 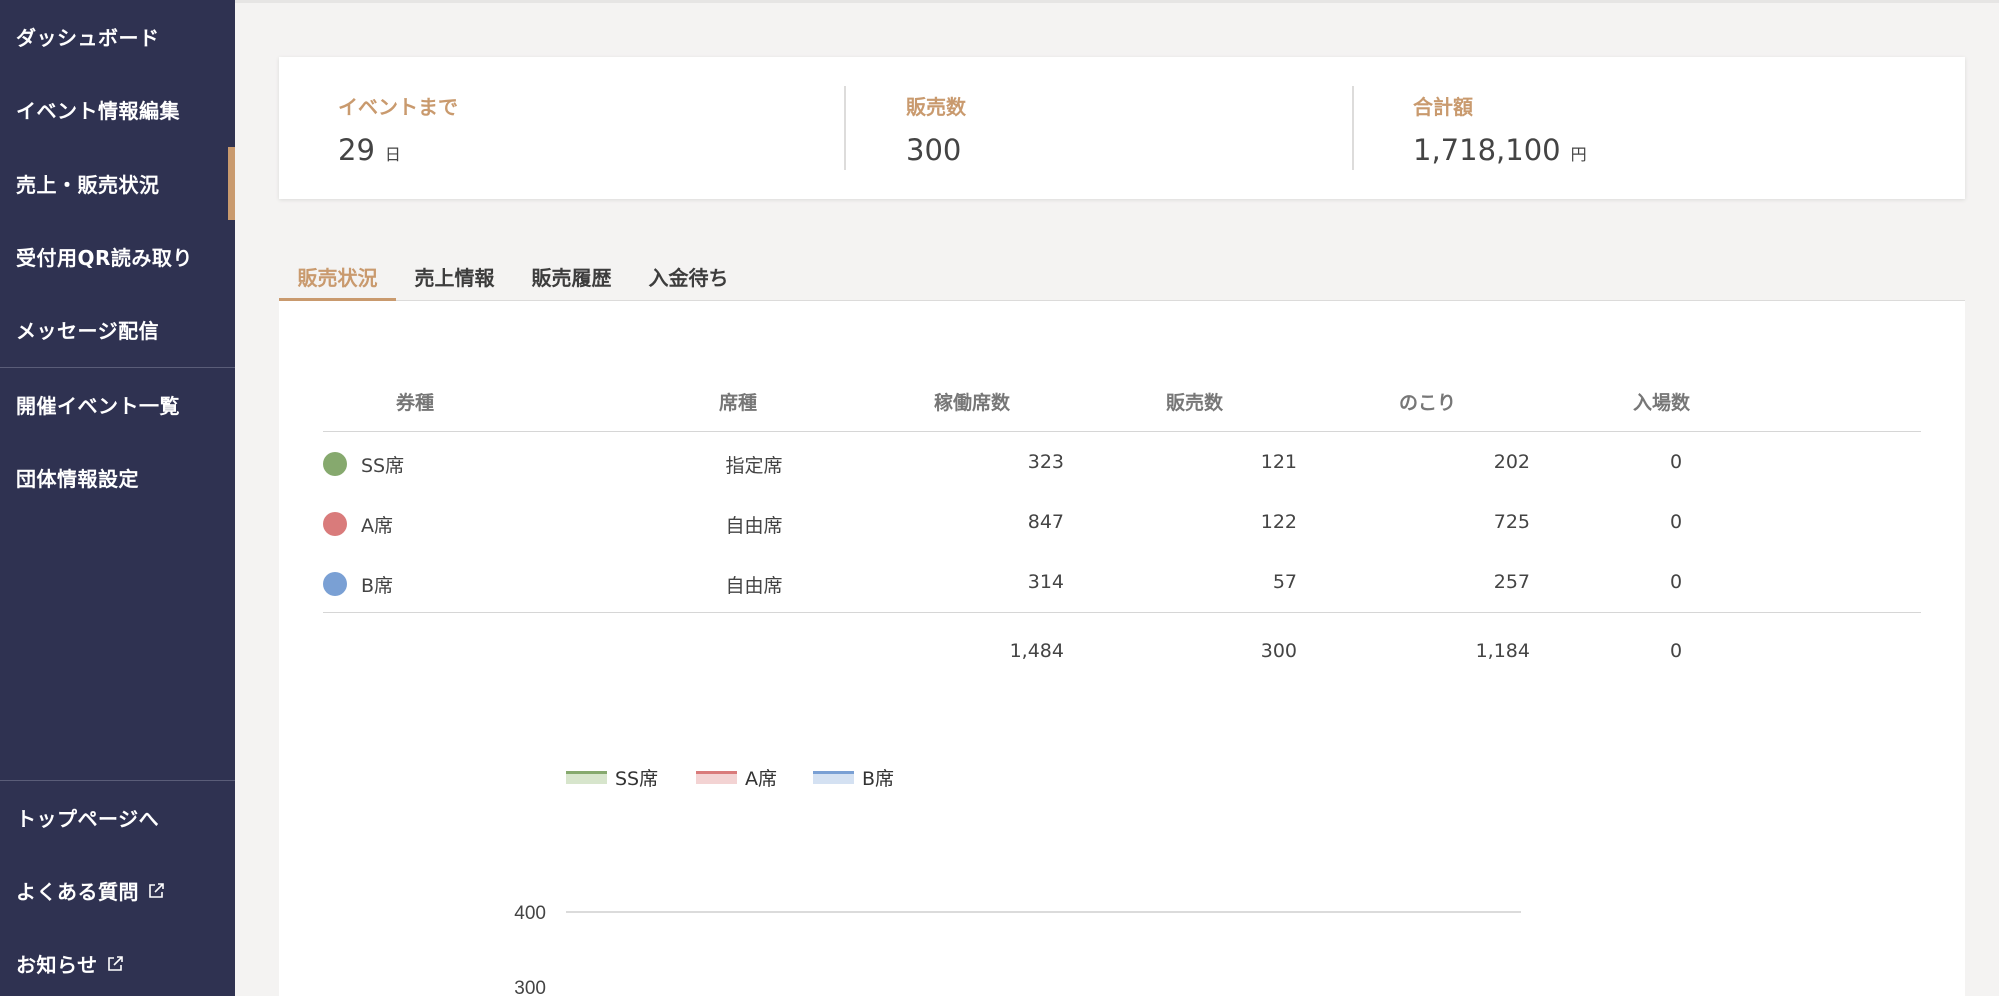 I want to click on stat-unit: 日, so click(x=392, y=154).